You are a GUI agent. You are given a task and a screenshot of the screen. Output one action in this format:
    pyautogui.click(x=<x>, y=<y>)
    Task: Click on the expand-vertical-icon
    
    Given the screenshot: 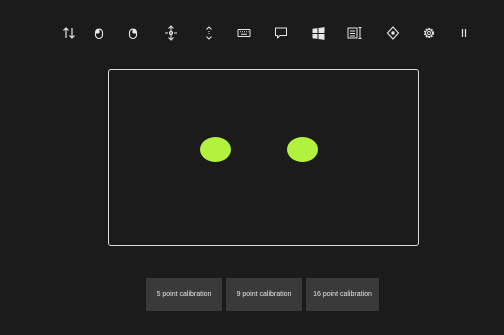 What is the action you would take?
    pyautogui.click(x=209, y=33)
    